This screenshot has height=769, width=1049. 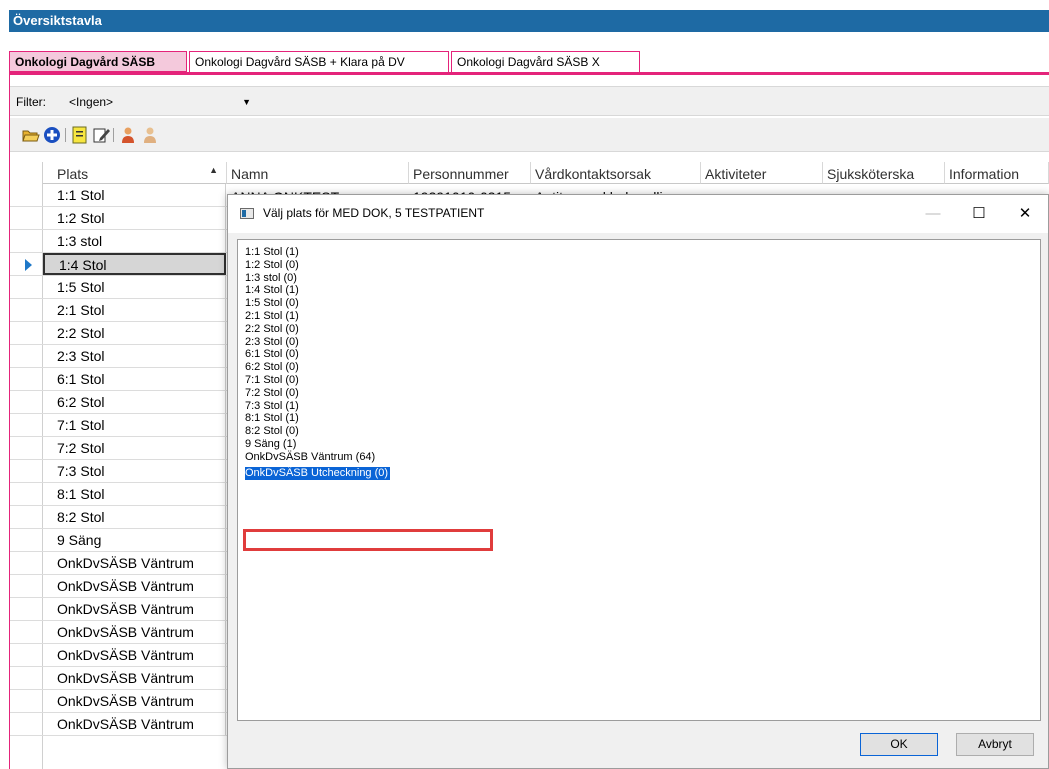 I want to click on location-list-item: 1:2 Stol (0), so click(x=272, y=265).